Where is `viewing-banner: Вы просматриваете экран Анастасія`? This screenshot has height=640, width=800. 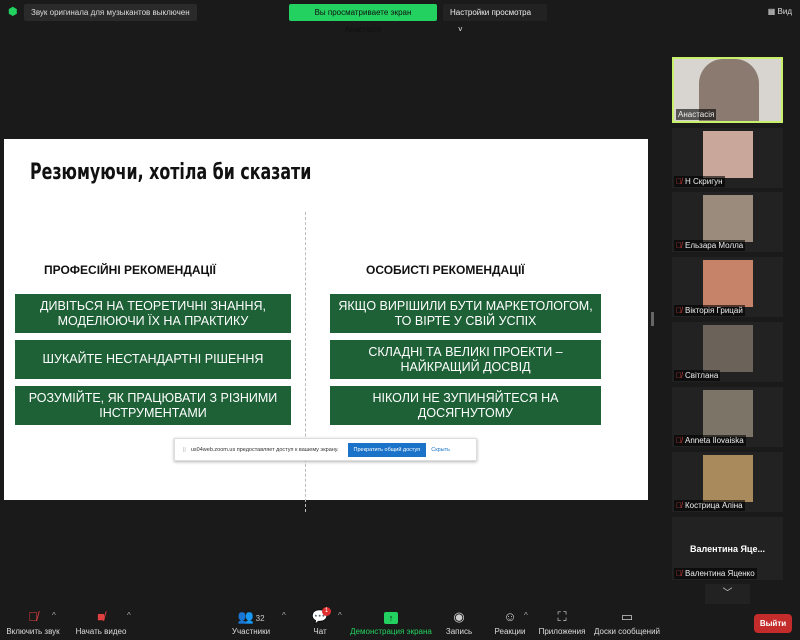
viewing-banner: Вы просматриваете экран Анастасія is located at coordinates (363, 19).